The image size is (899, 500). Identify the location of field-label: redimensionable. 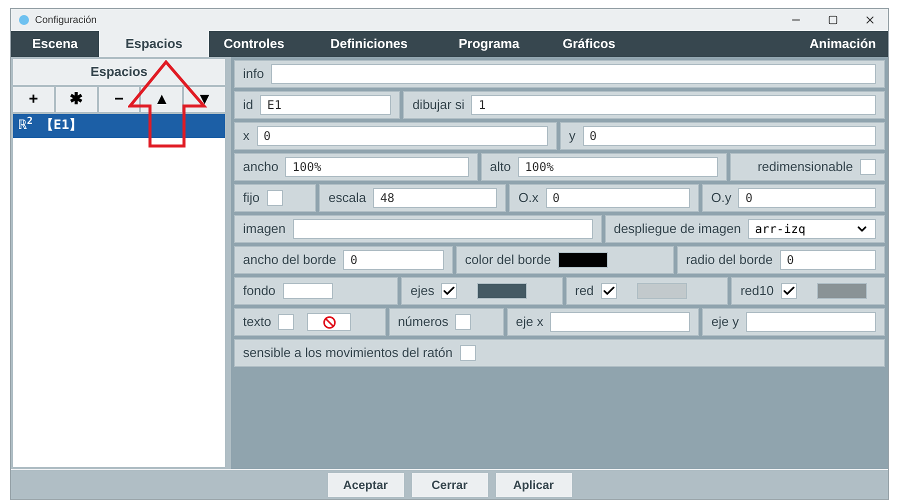
(805, 167).